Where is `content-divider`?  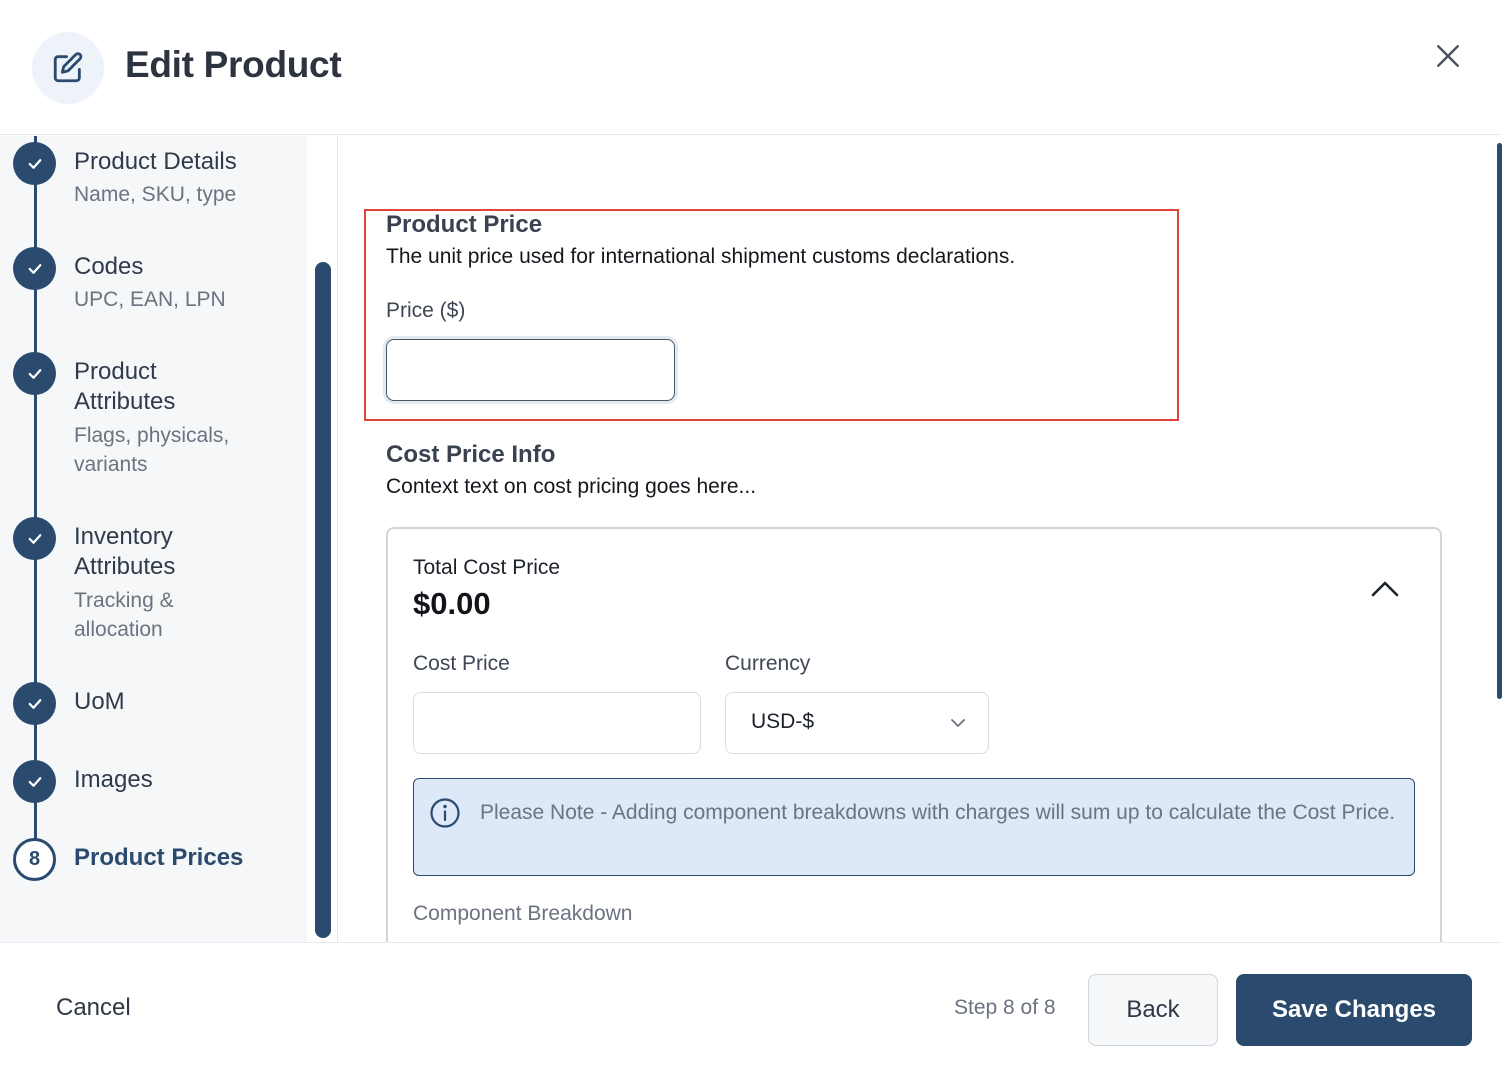 content-divider is located at coordinates (337, 539).